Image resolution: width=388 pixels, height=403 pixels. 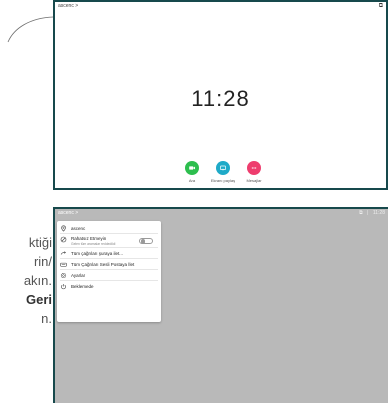 I want to click on instruction-text-line-1: ktiği, so click(x=40, y=242).